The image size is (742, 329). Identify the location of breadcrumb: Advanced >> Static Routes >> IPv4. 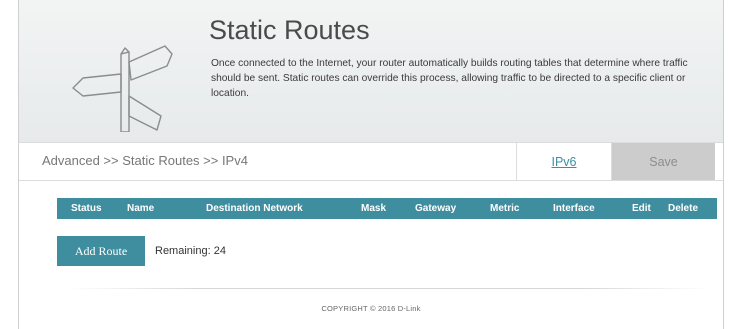
(145, 160).